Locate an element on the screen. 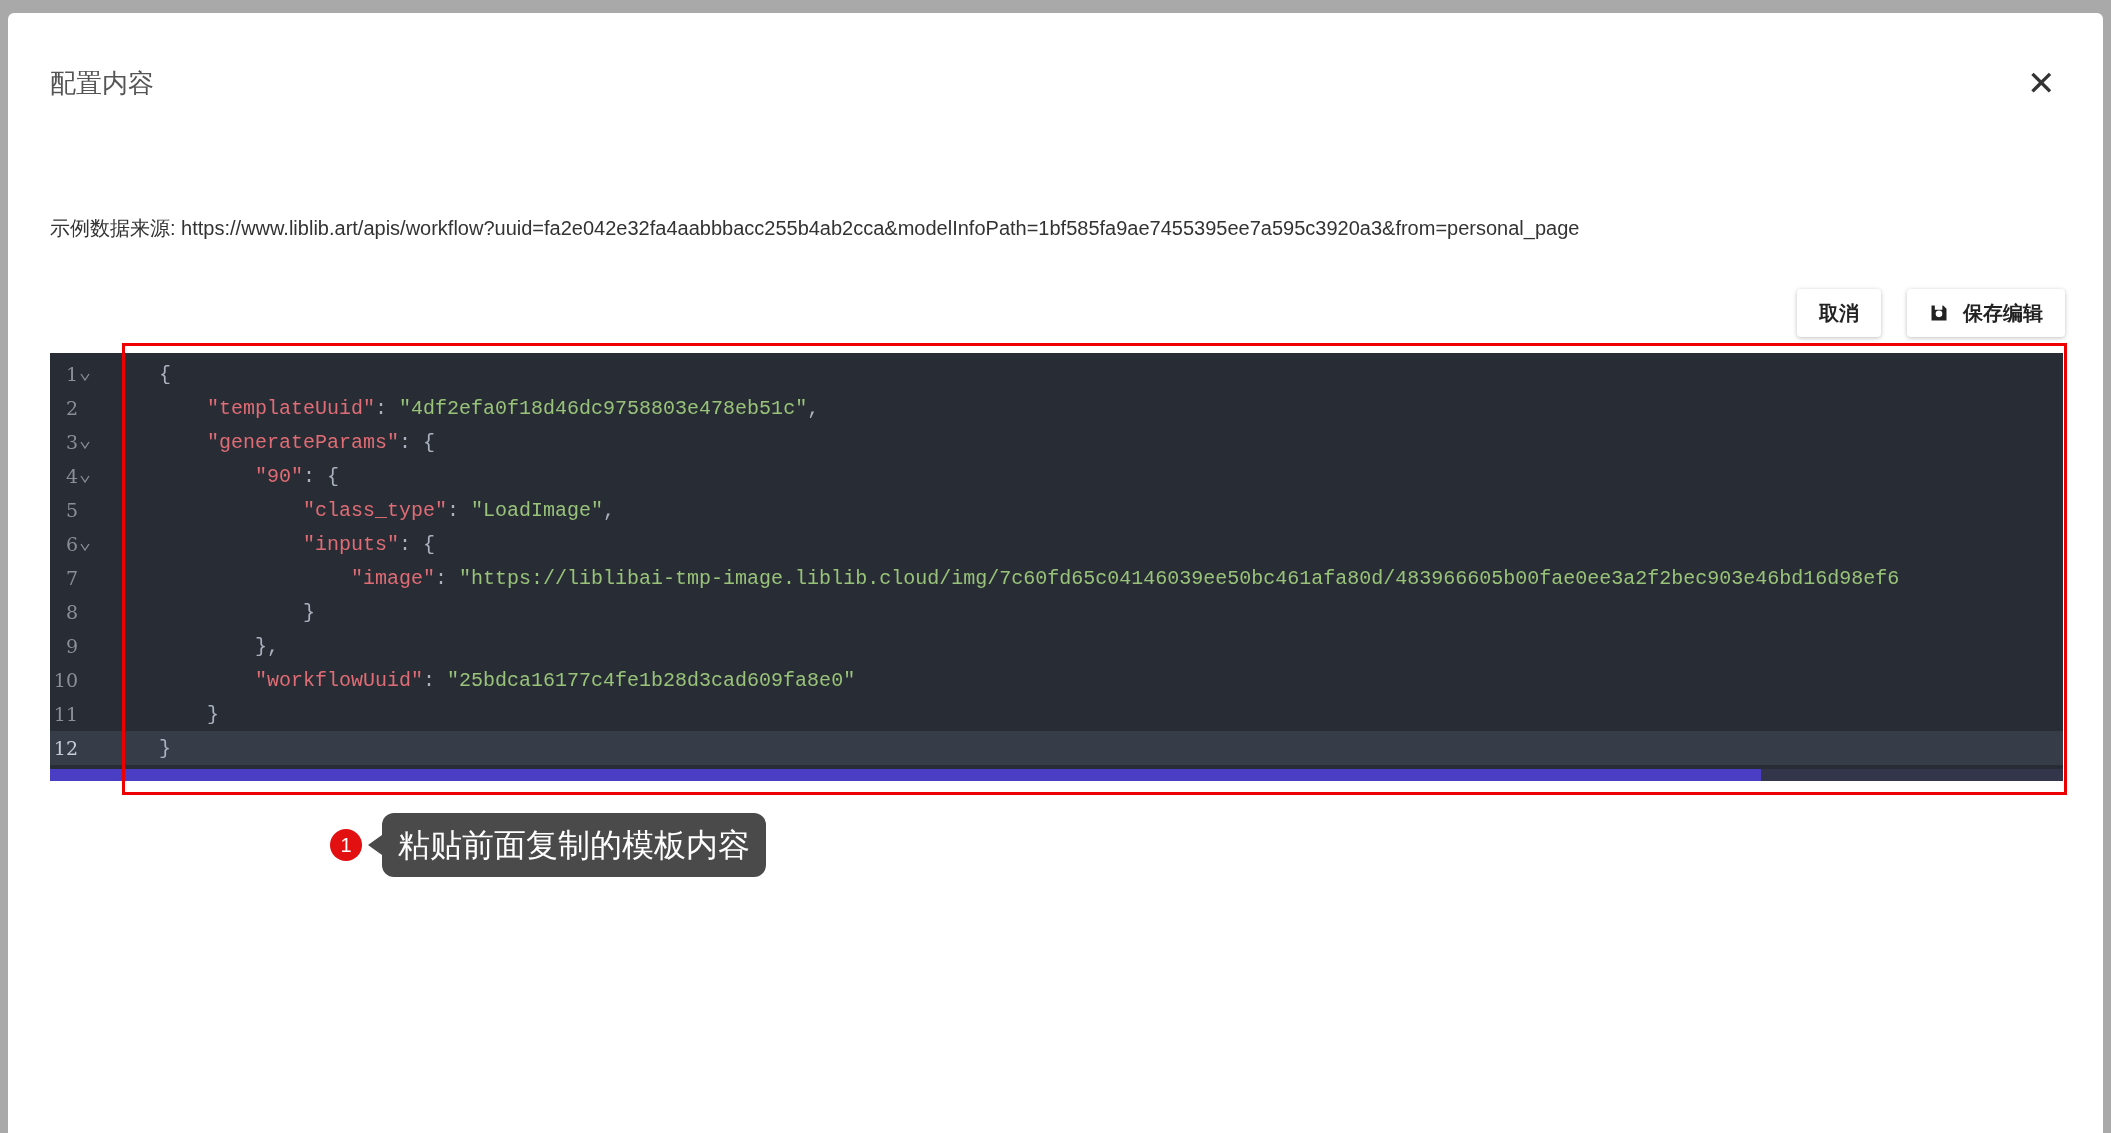 The height and width of the screenshot is (1133, 2111). cancel-button: 取消 is located at coordinates (1839, 313).